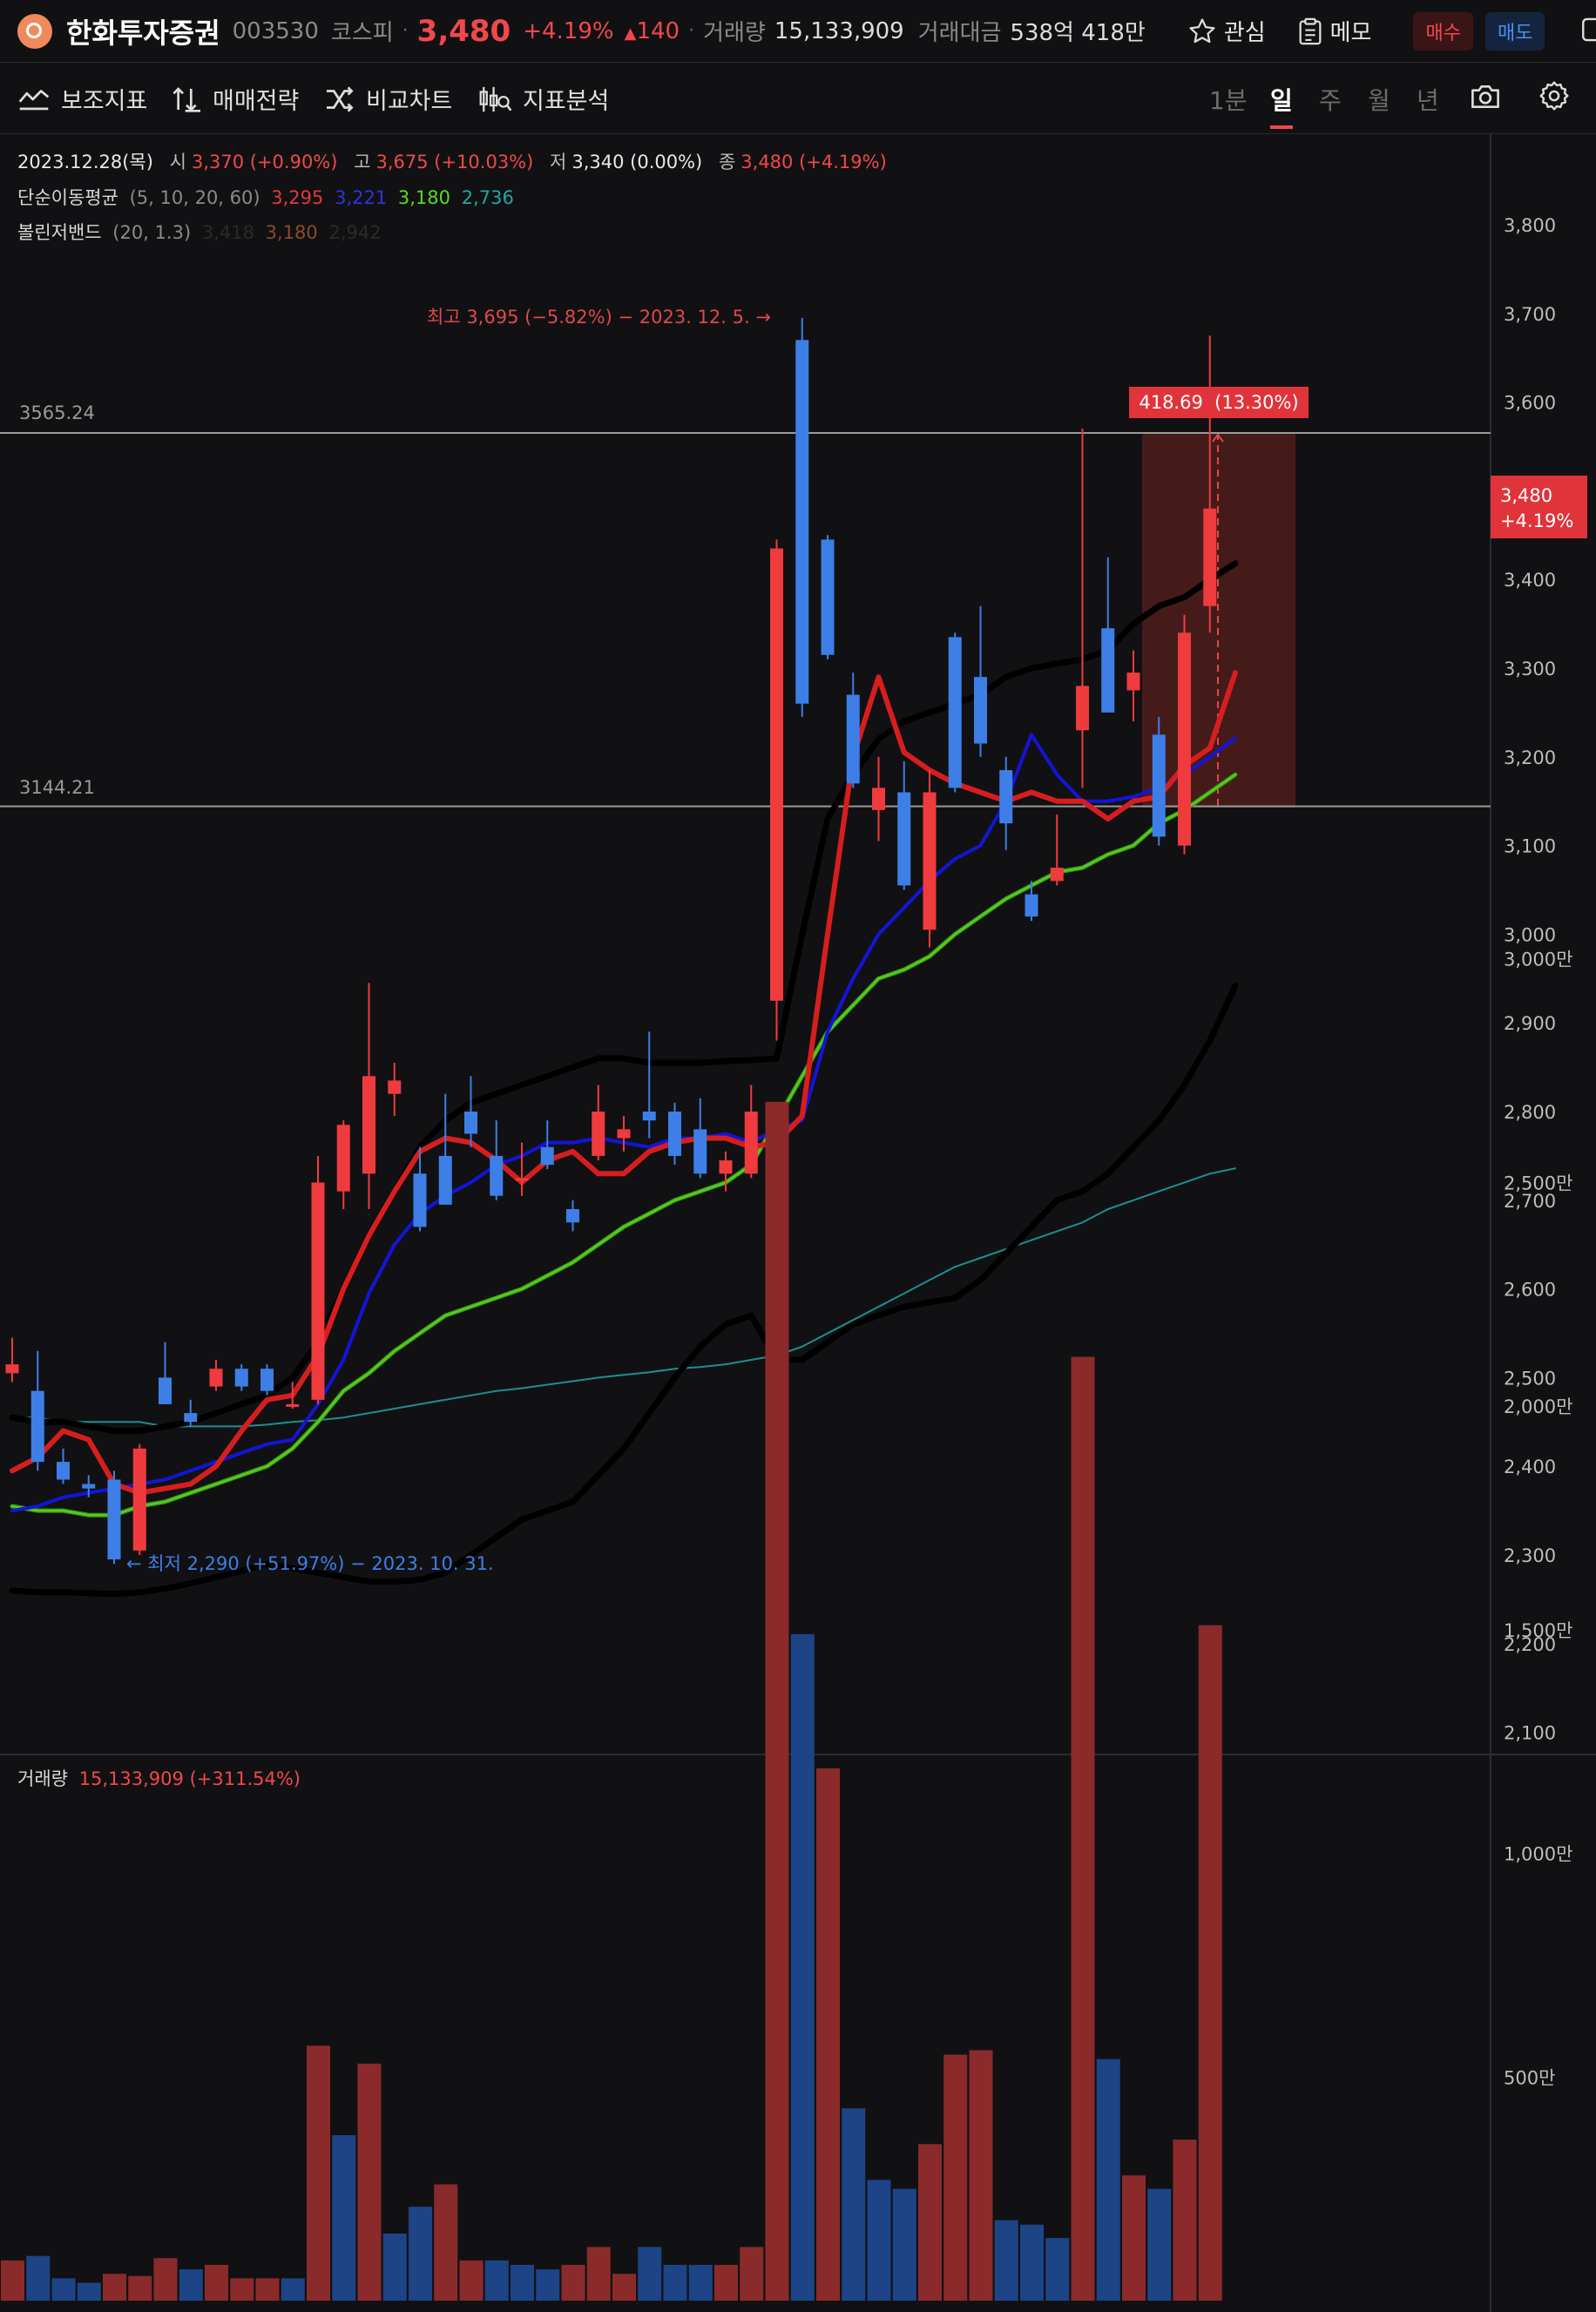  What do you see at coordinates (1530, 404) in the screenshot?
I see `price-axis-tick-label: 3,600` at bounding box center [1530, 404].